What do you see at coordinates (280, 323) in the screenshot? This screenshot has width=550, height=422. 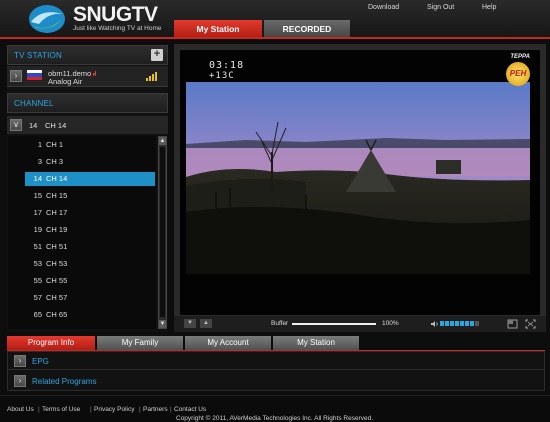 I see `buffer-label: Buffer` at bounding box center [280, 323].